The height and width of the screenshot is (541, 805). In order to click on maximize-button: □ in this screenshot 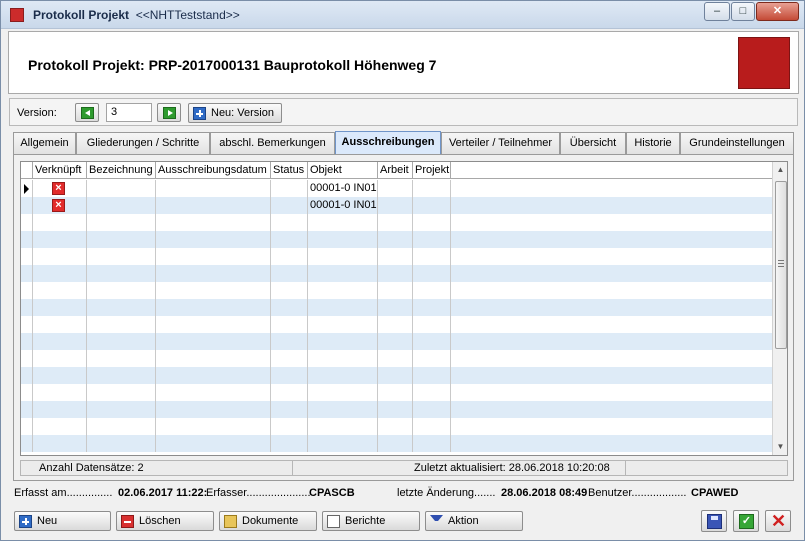, I will do `click(743, 11)`.